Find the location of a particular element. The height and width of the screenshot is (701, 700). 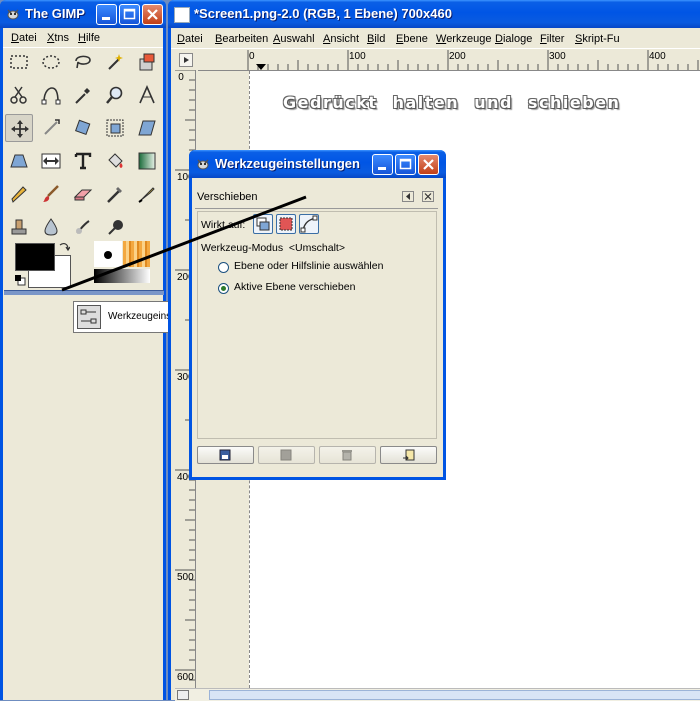

tool-text is located at coordinates (83, 161).